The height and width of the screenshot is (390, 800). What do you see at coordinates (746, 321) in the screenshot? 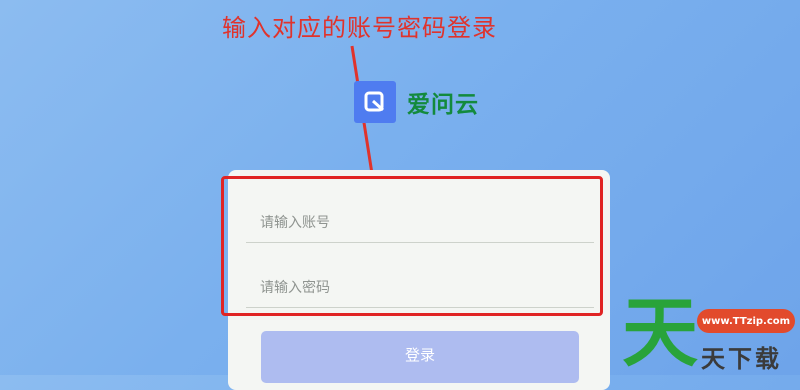
I see `watermark-url-badge: www.TTzip.com` at bounding box center [746, 321].